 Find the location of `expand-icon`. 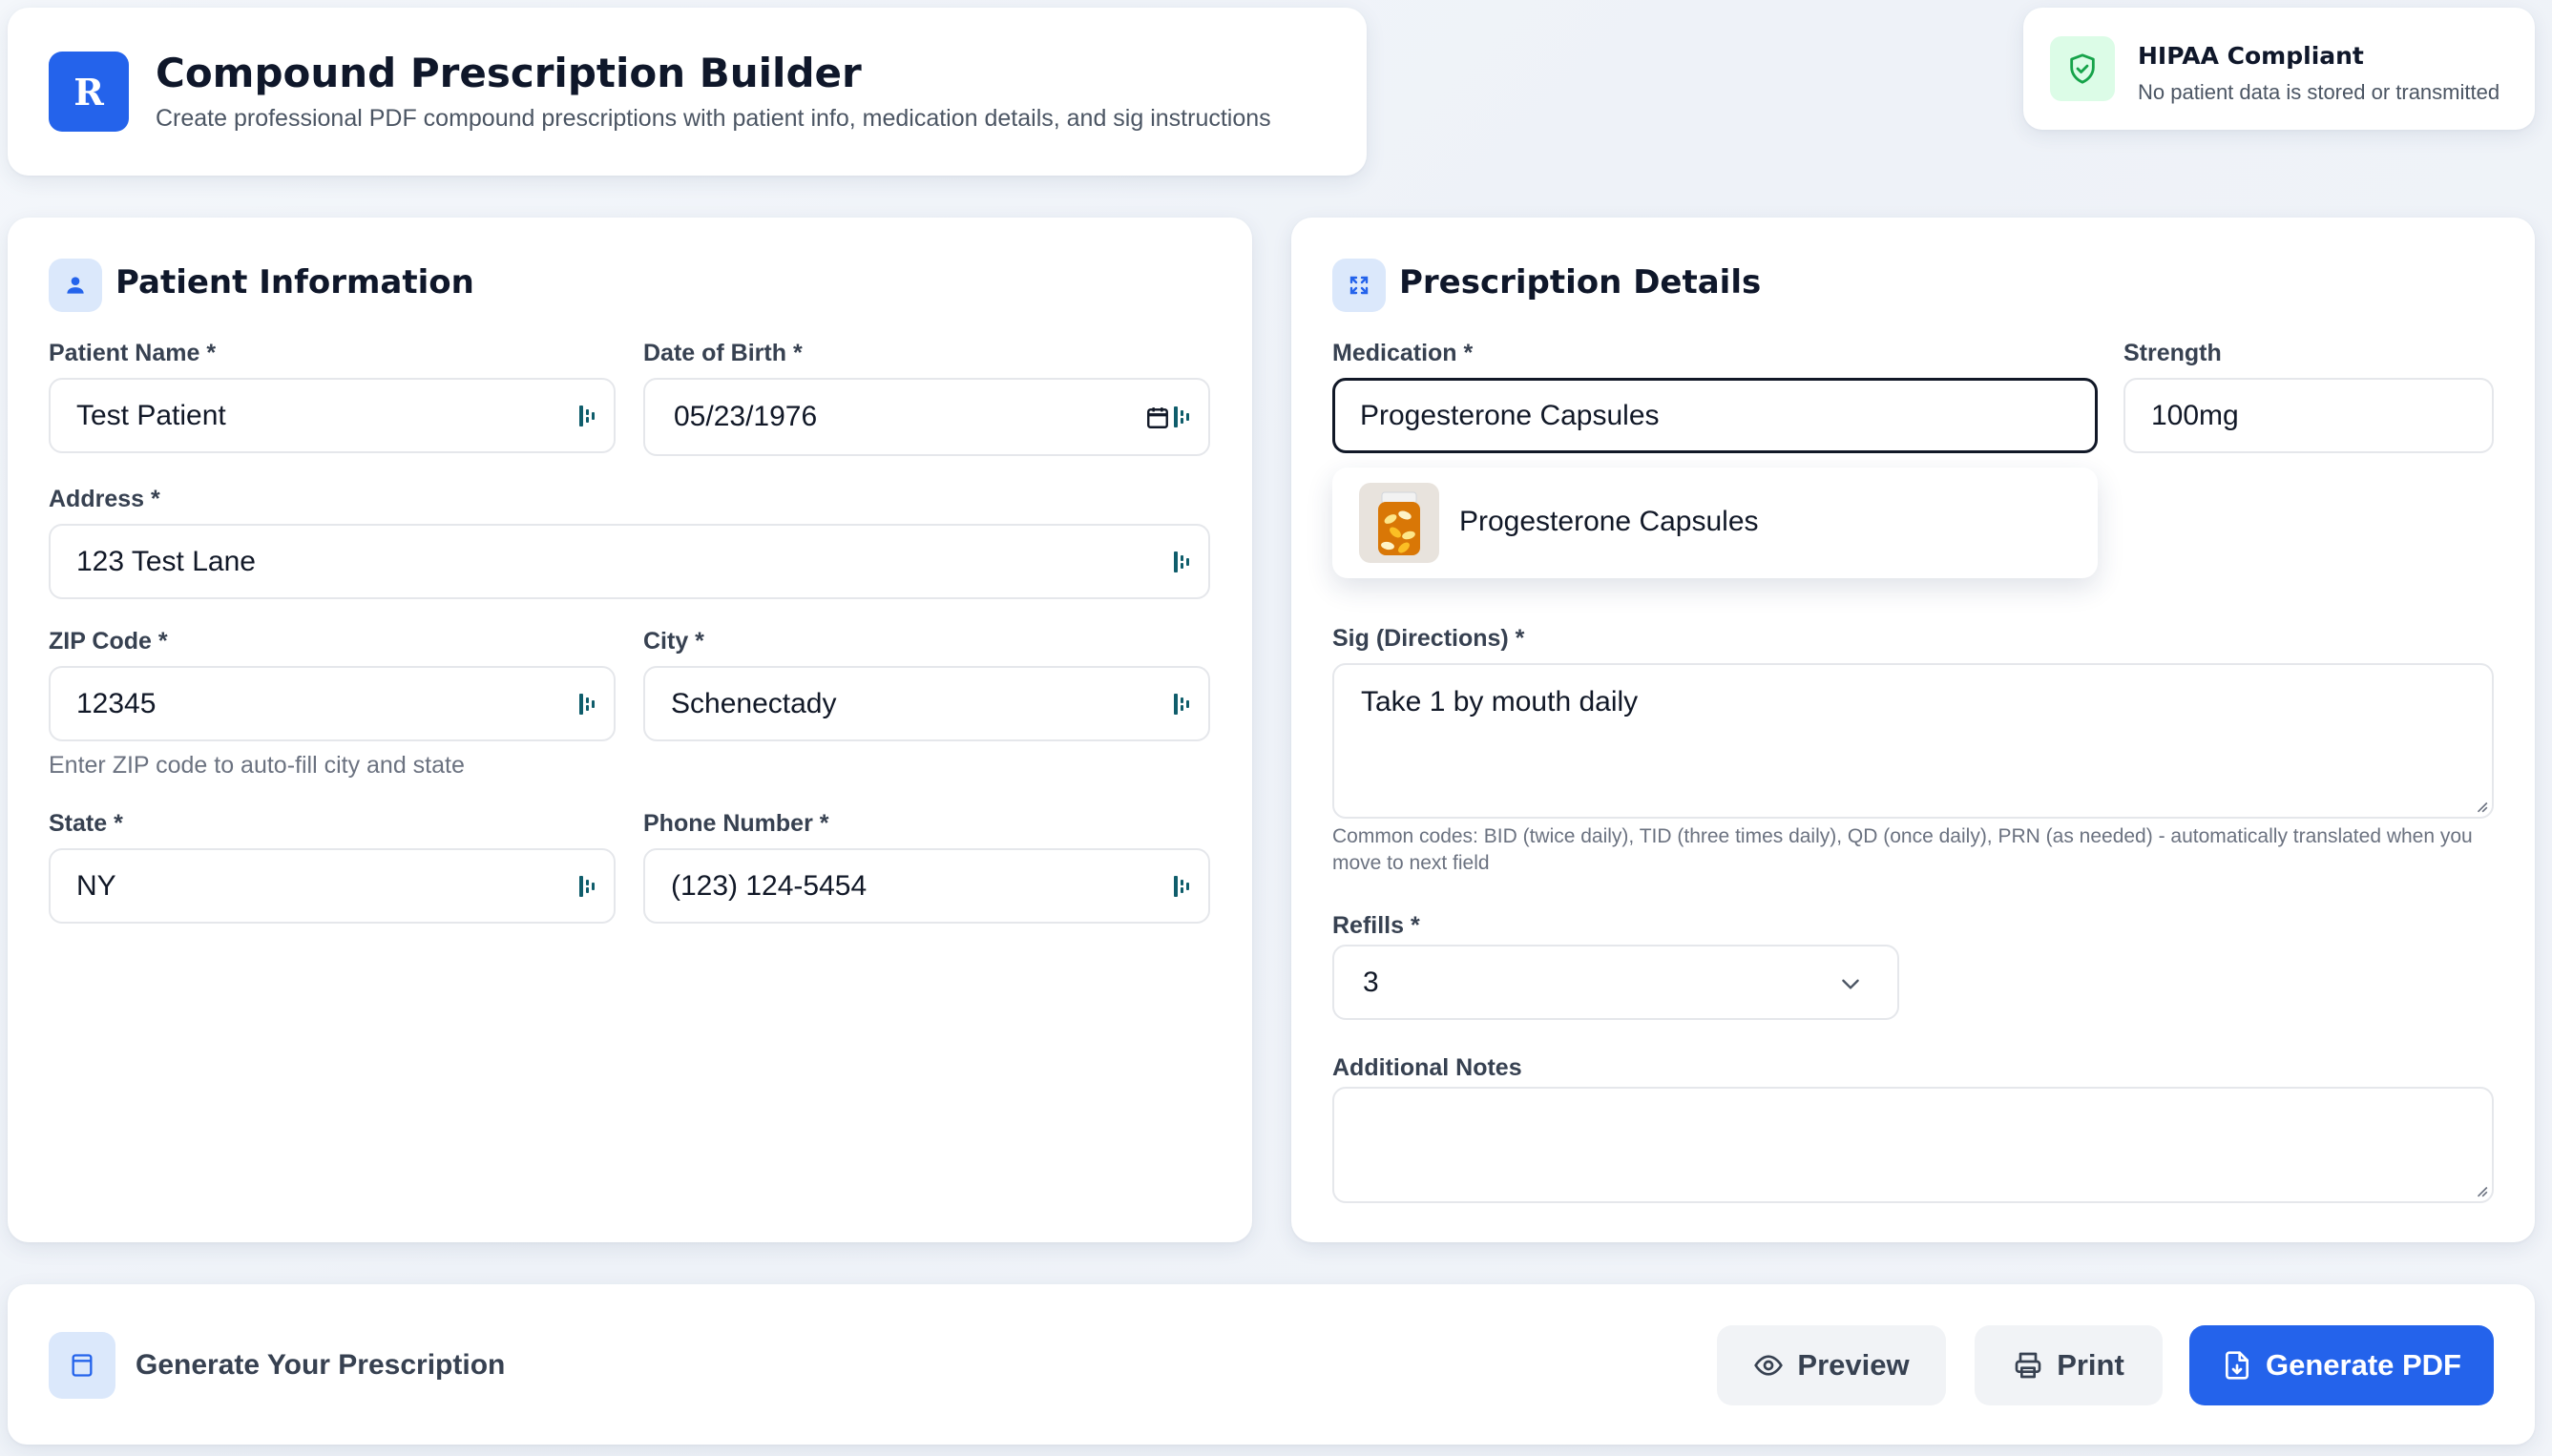

expand-icon is located at coordinates (1359, 285).